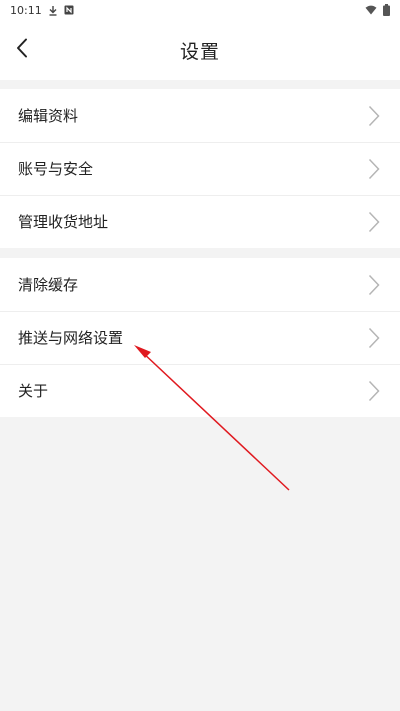 Image resolution: width=400 pixels, height=711 pixels. I want to click on settings-item-account-security: 账号与安全, so click(200, 168).